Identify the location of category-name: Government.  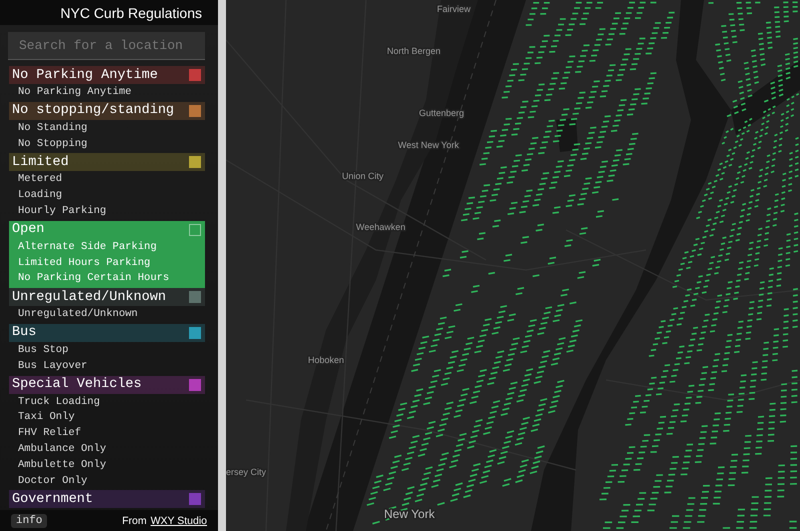
(53, 499).